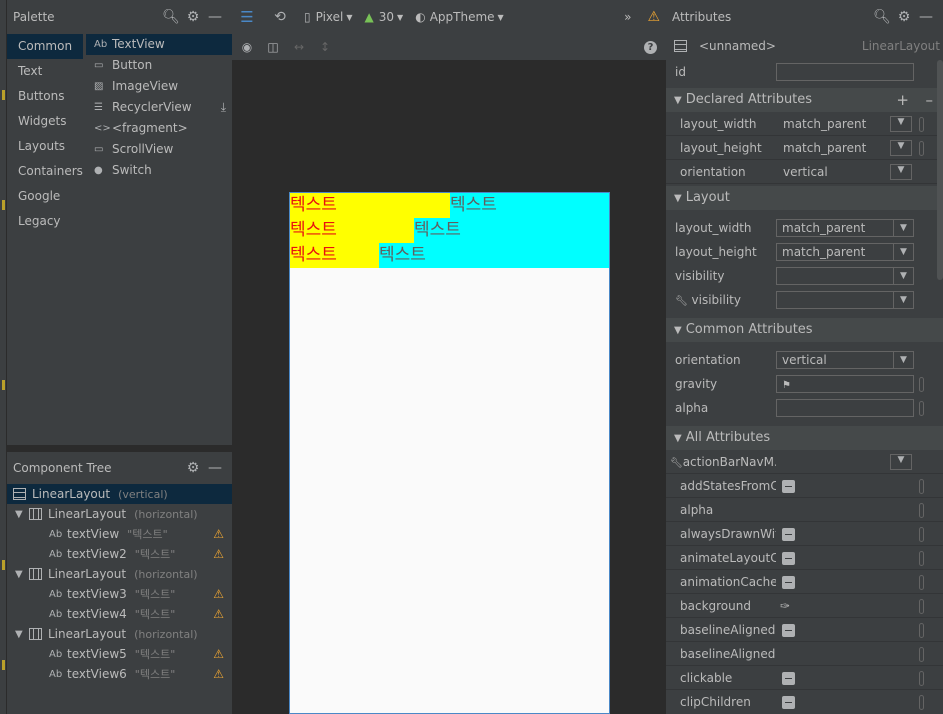 This screenshot has width=943, height=714. Describe the element at coordinates (280, 17) in the screenshot. I see `orientation-icon: ⟲` at that location.